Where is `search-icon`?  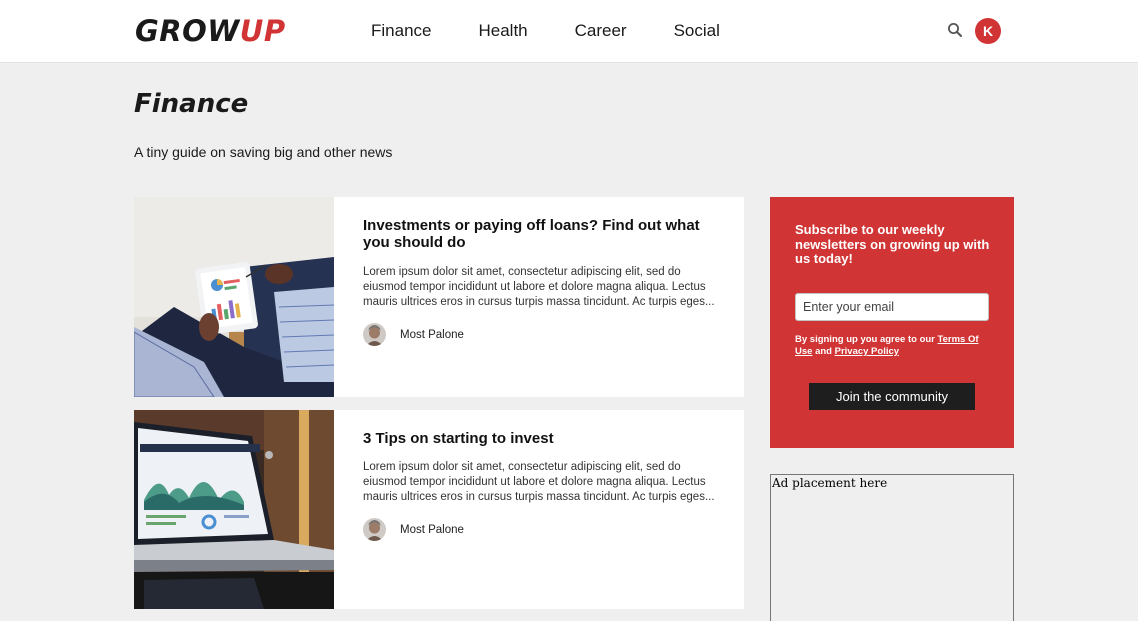
search-icon is located at coordinates (955, 30).